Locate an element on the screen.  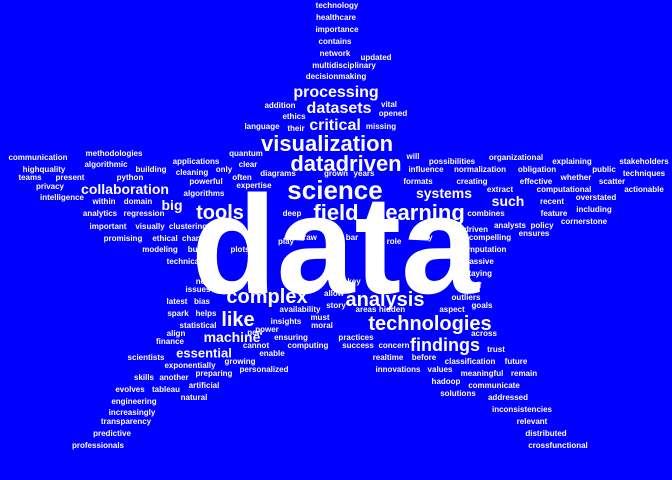
word-normalization: normalization is located at coordinates (480, 169).